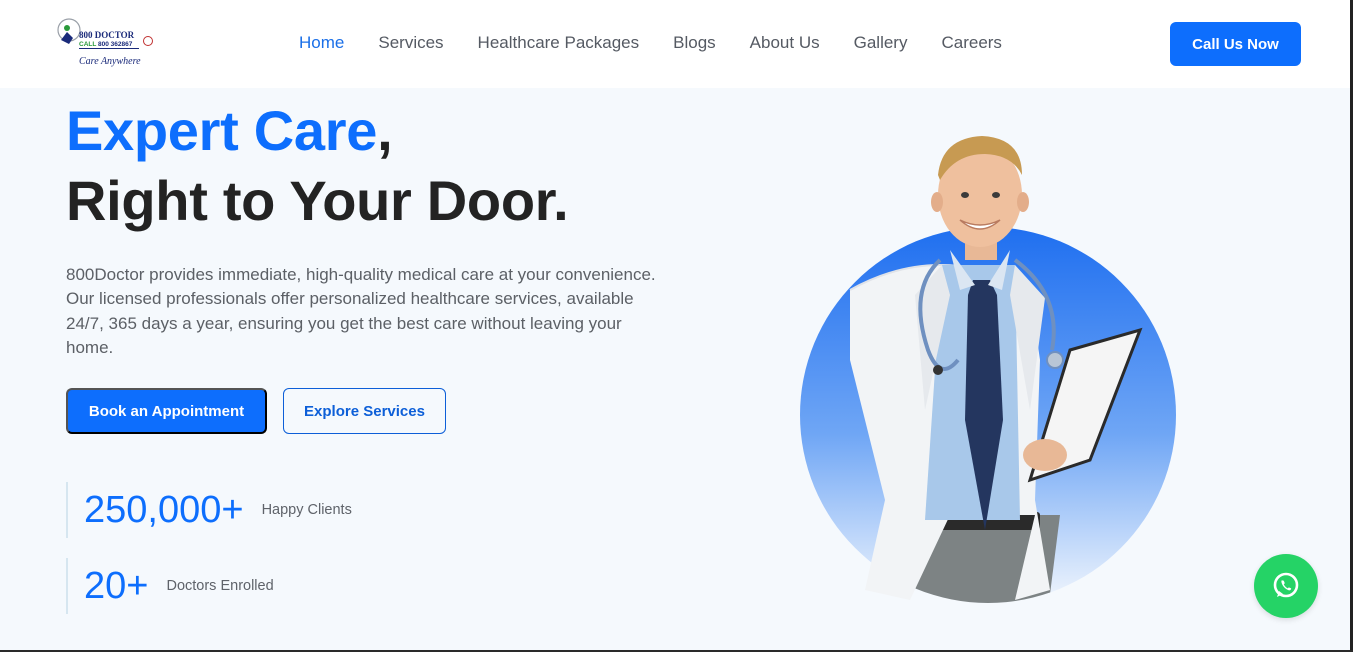 This screenshot has height=652, width=1353. I want to click on explore-services-button: Explore Services, so click(364, 411).